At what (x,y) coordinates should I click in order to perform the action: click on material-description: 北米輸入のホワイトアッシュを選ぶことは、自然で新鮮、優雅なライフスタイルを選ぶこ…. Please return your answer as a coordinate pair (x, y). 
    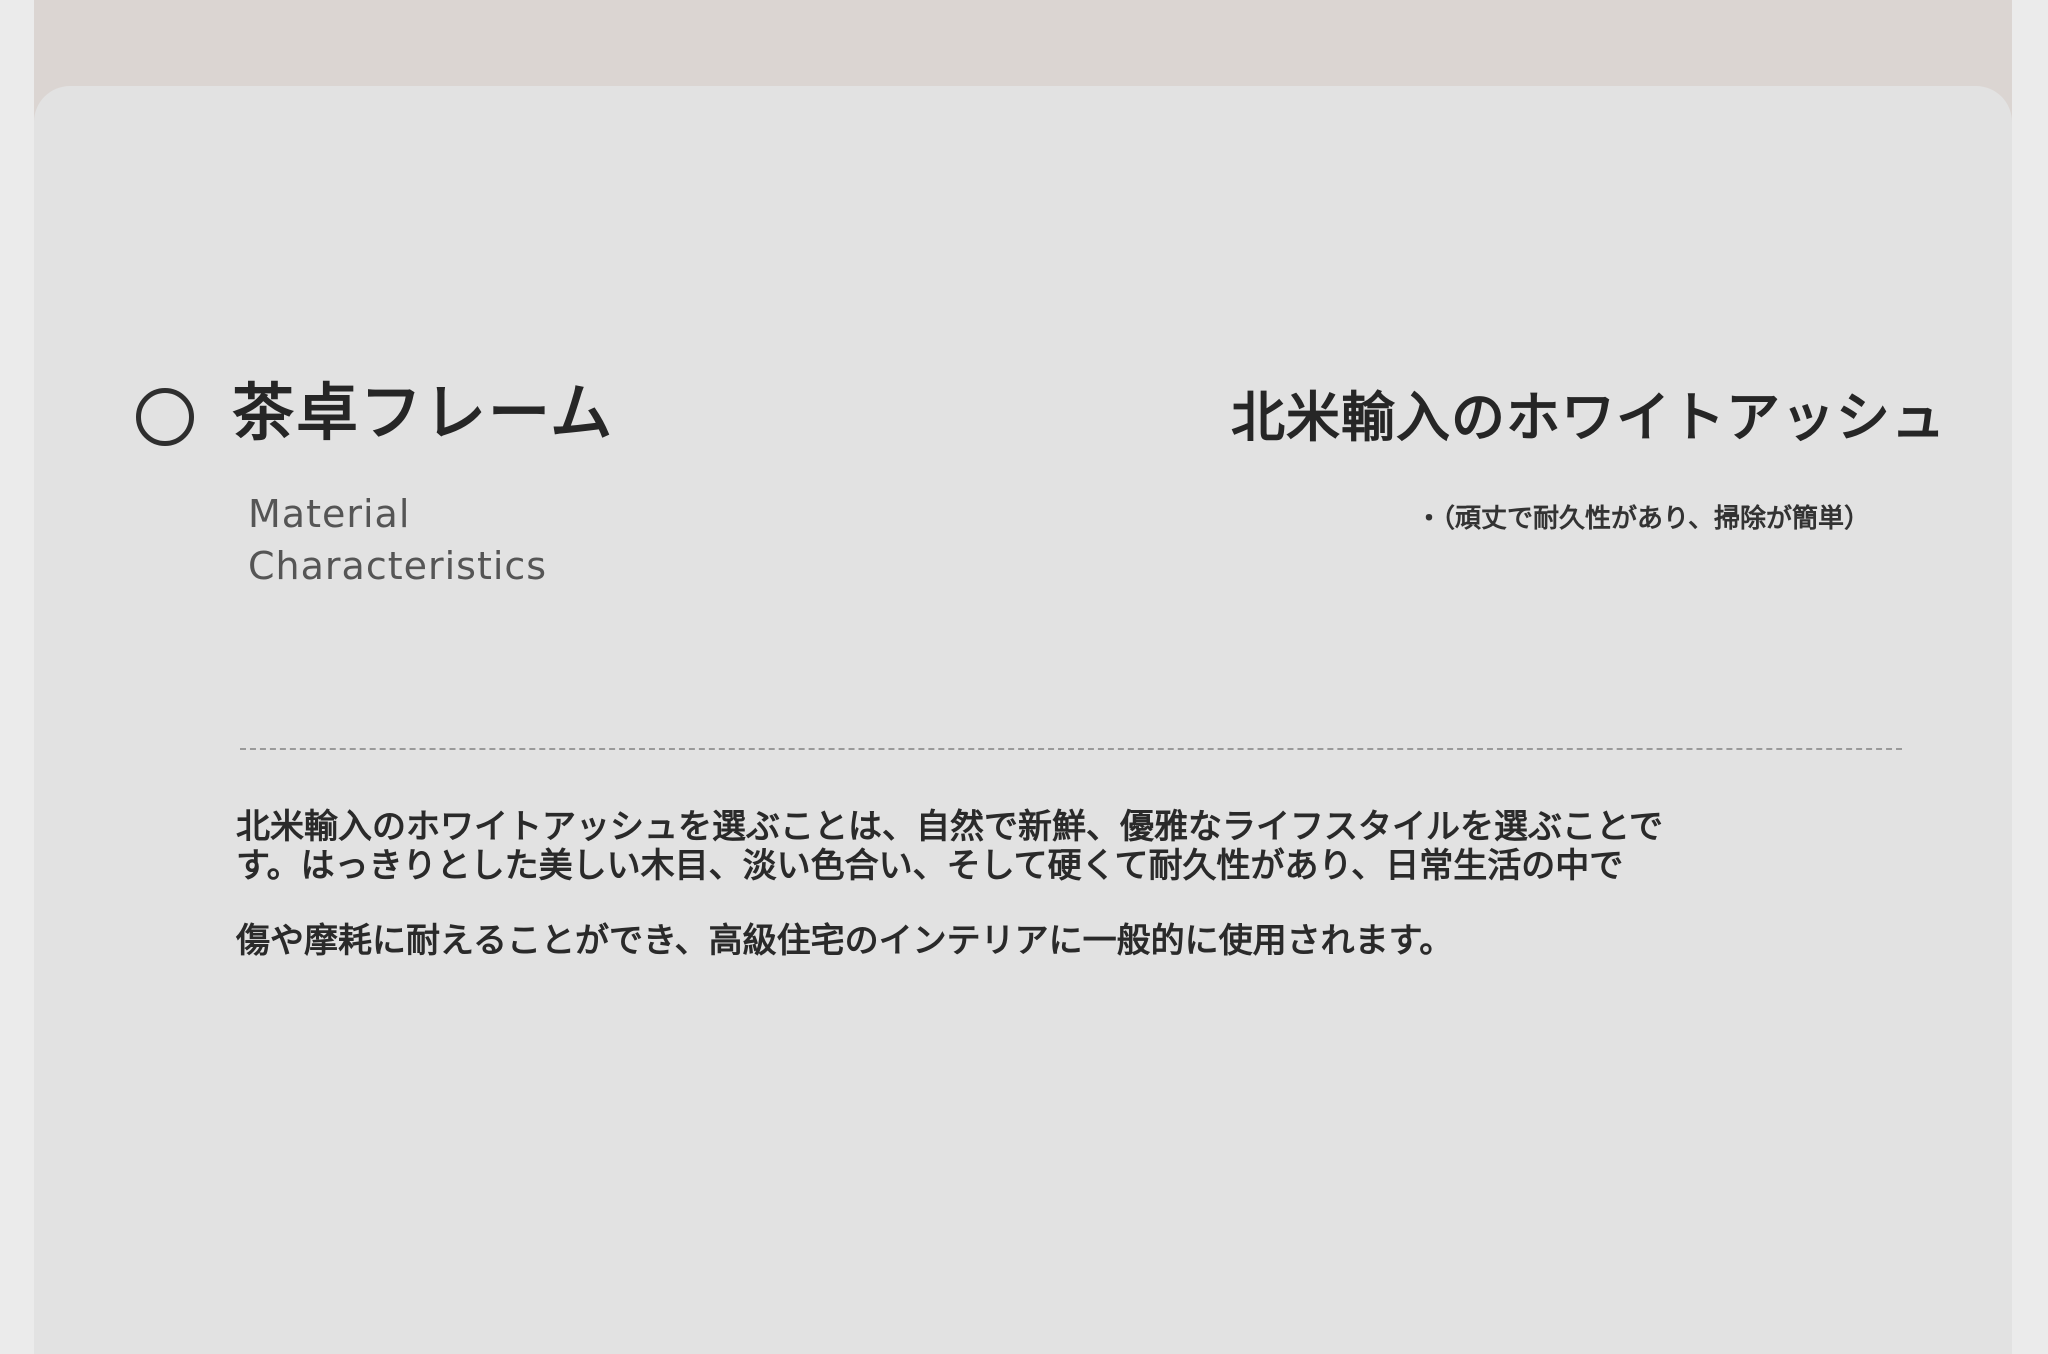
    Looking at the image, I should click on (976, 902).